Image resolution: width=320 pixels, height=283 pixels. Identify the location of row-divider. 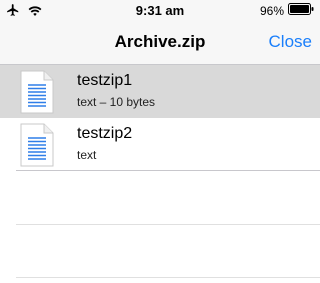
(168, 170).